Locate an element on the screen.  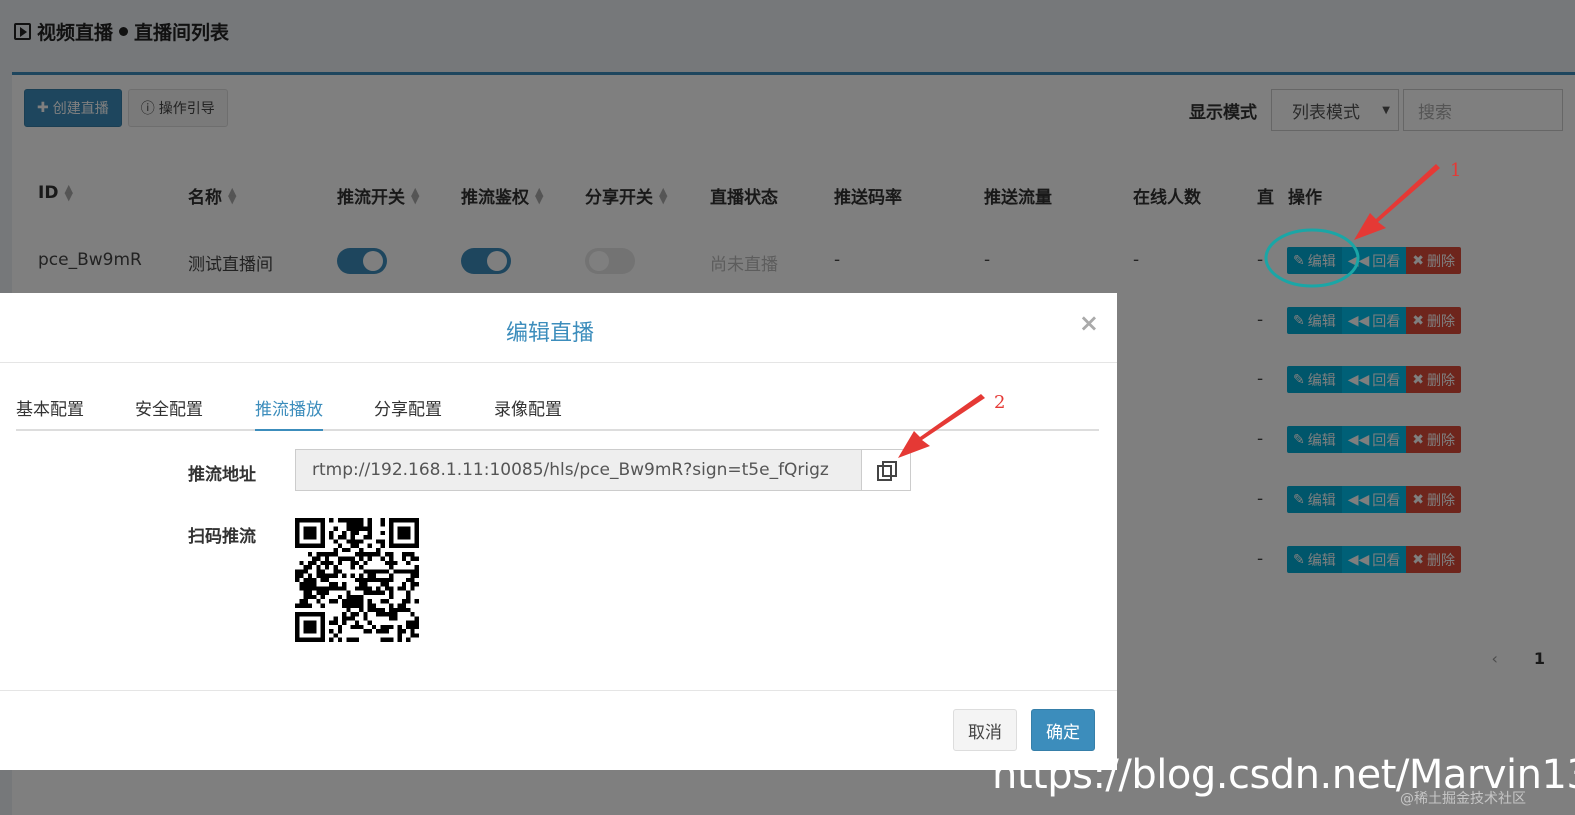
annotation-number-2: 2 is located at coordinates (1000, 402).